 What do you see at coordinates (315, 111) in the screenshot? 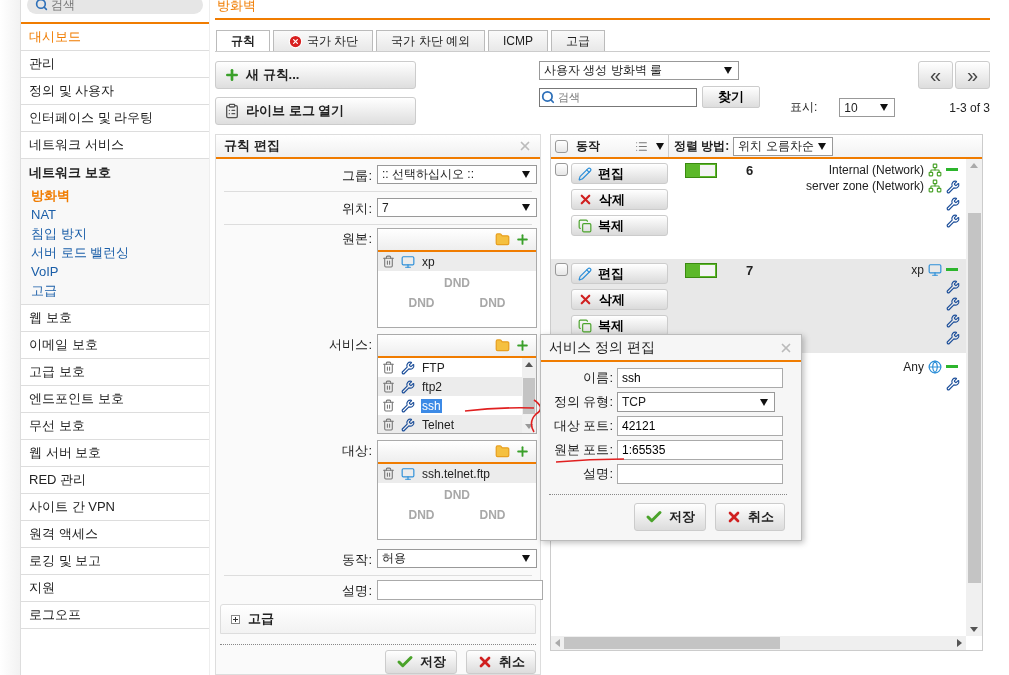
I see `live-log-button: 라이브 로그 열기` at bounding box center [315, 111].